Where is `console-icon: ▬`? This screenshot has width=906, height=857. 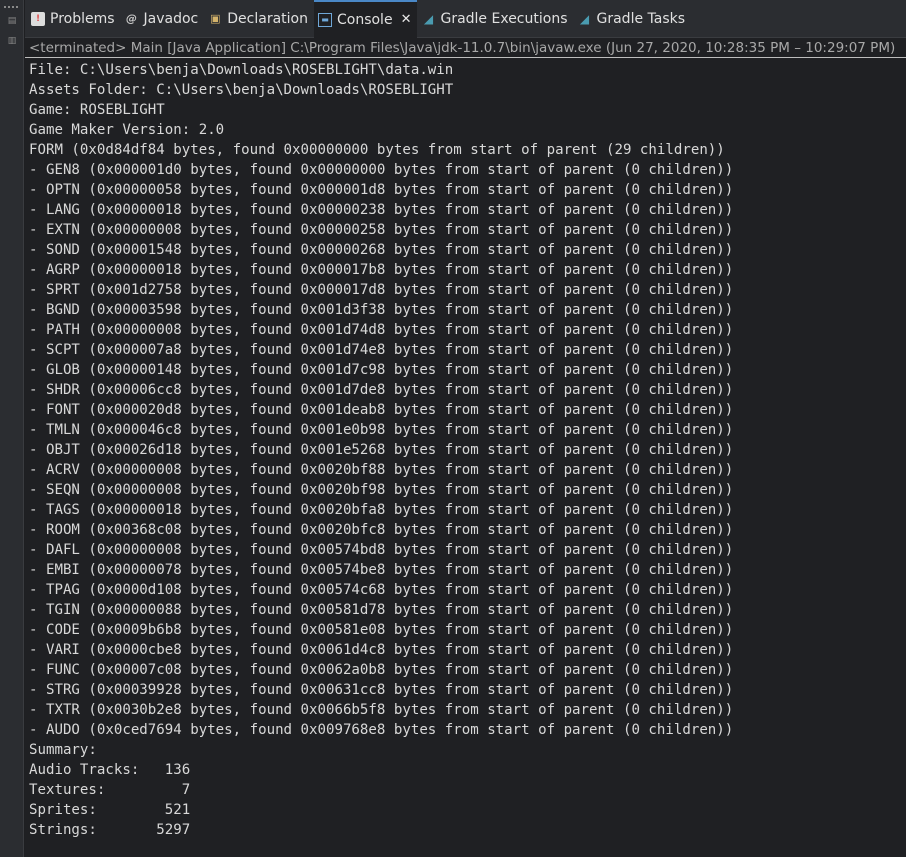 console-icon: ▬ is located at coordinates (324, 19).